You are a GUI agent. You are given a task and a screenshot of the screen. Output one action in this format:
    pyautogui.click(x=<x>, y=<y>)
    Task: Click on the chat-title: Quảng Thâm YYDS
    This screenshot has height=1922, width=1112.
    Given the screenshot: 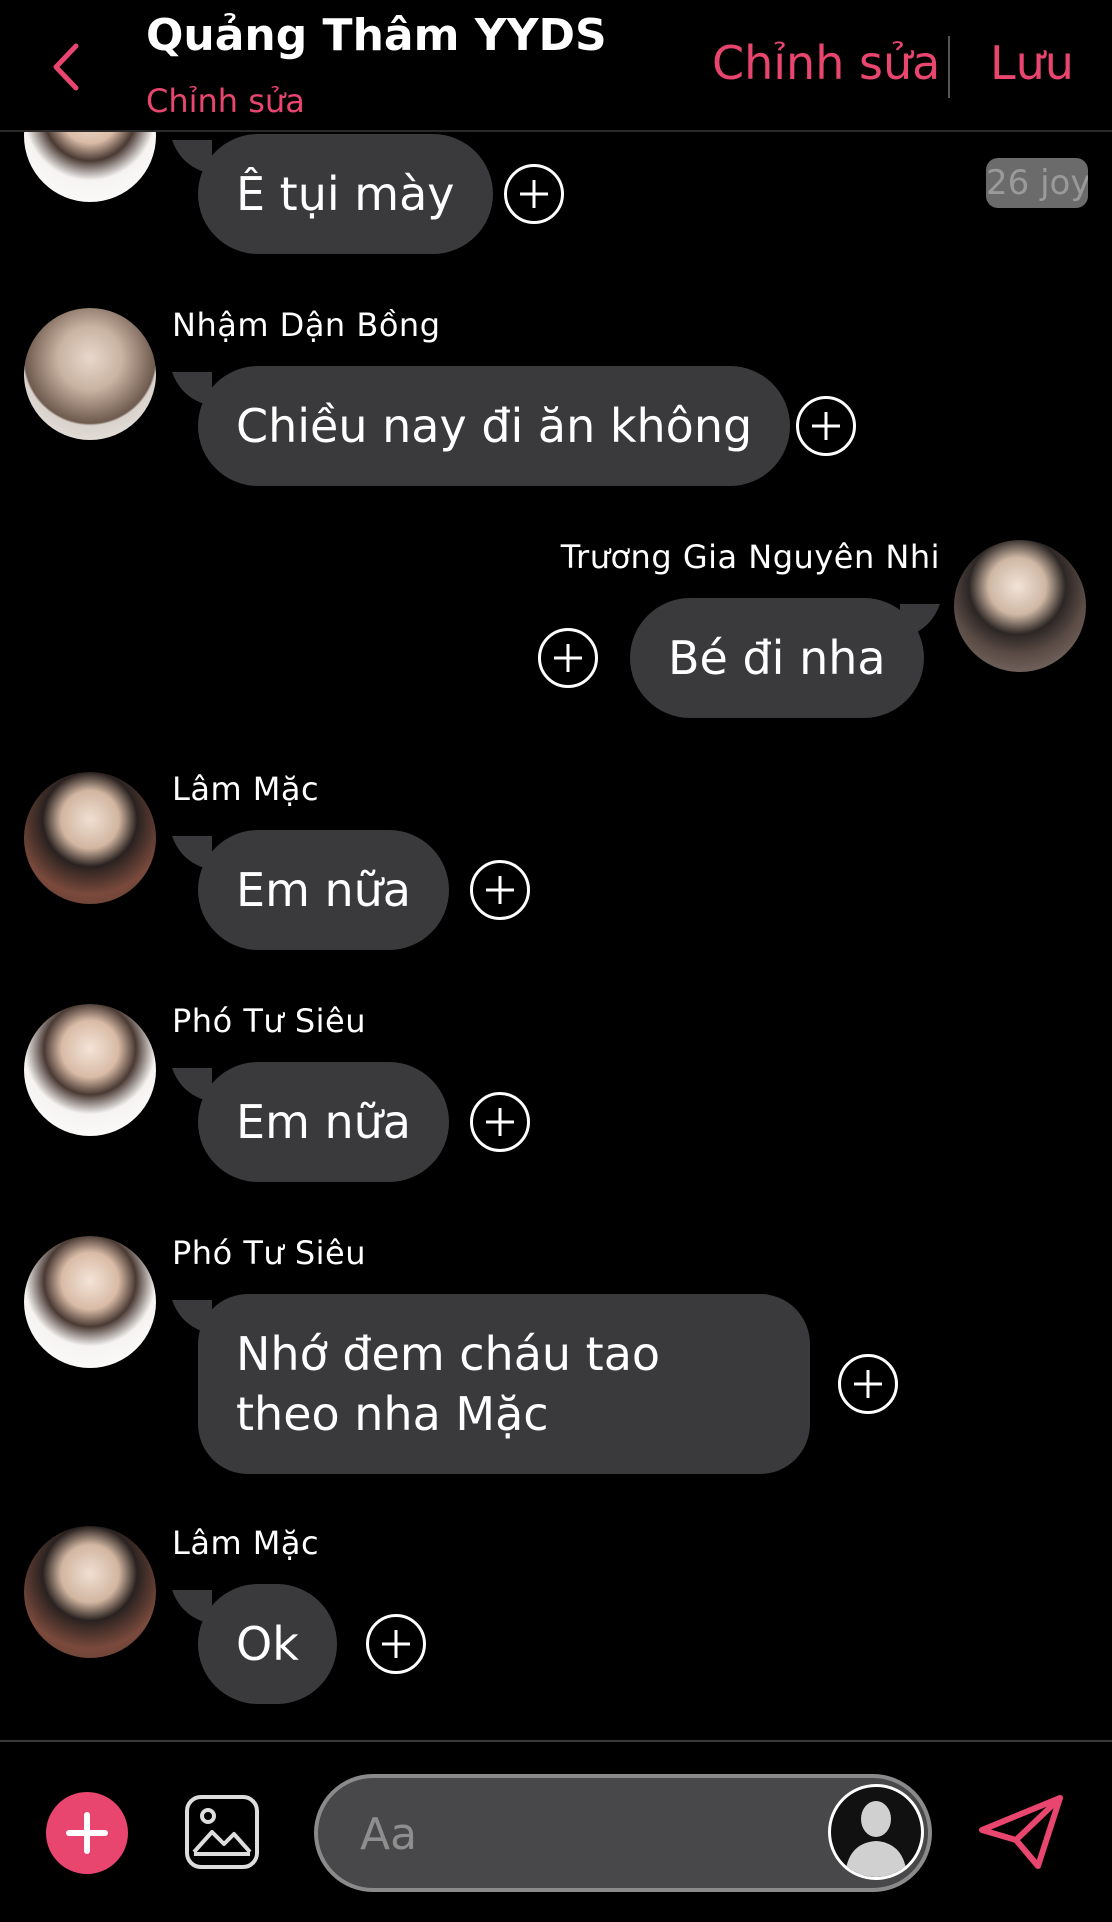 What is the action you would take?
    pyautogui.click(x=376, y=35)
    